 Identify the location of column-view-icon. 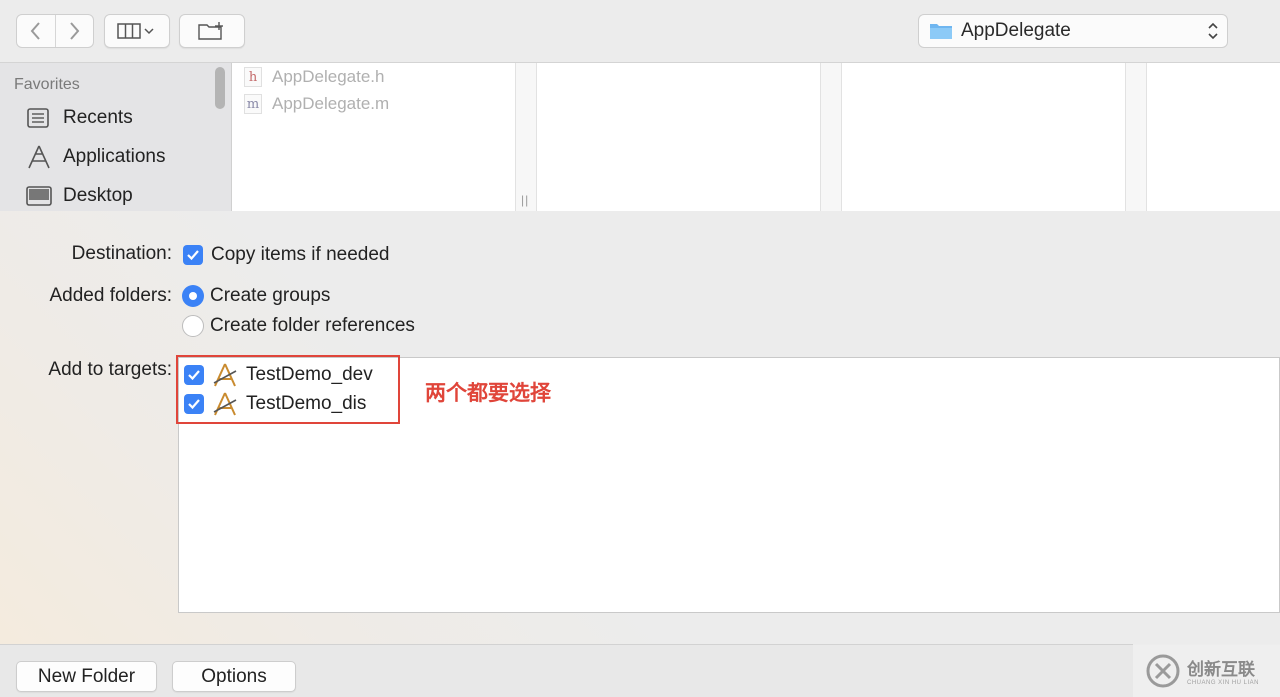
(135, 31).